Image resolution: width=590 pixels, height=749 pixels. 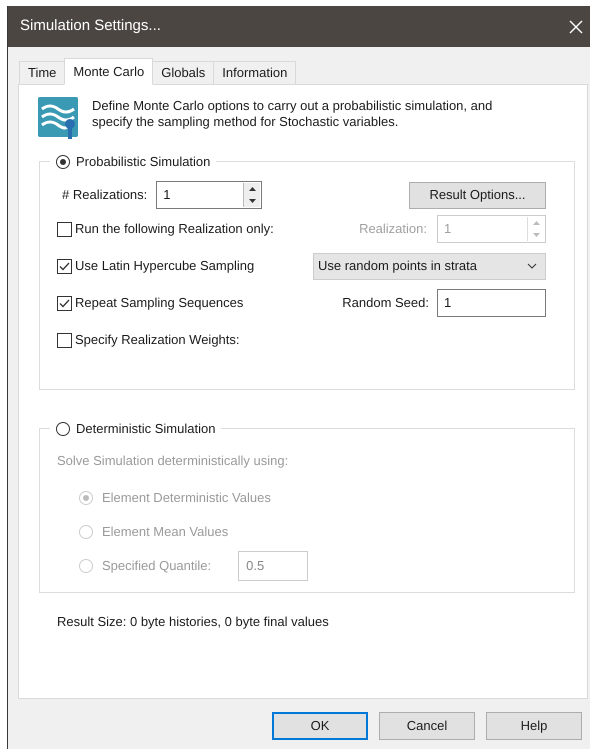 What do you see at coordinates (146, 429) in the screenshot?
I see `deterministic-label: Deterministic Simulation` at bounding box center [146, 429].